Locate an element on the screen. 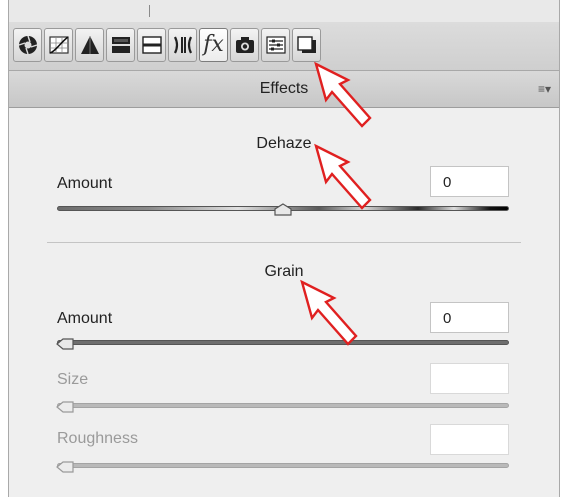  tab-presets is located at coordinates (275, 45).